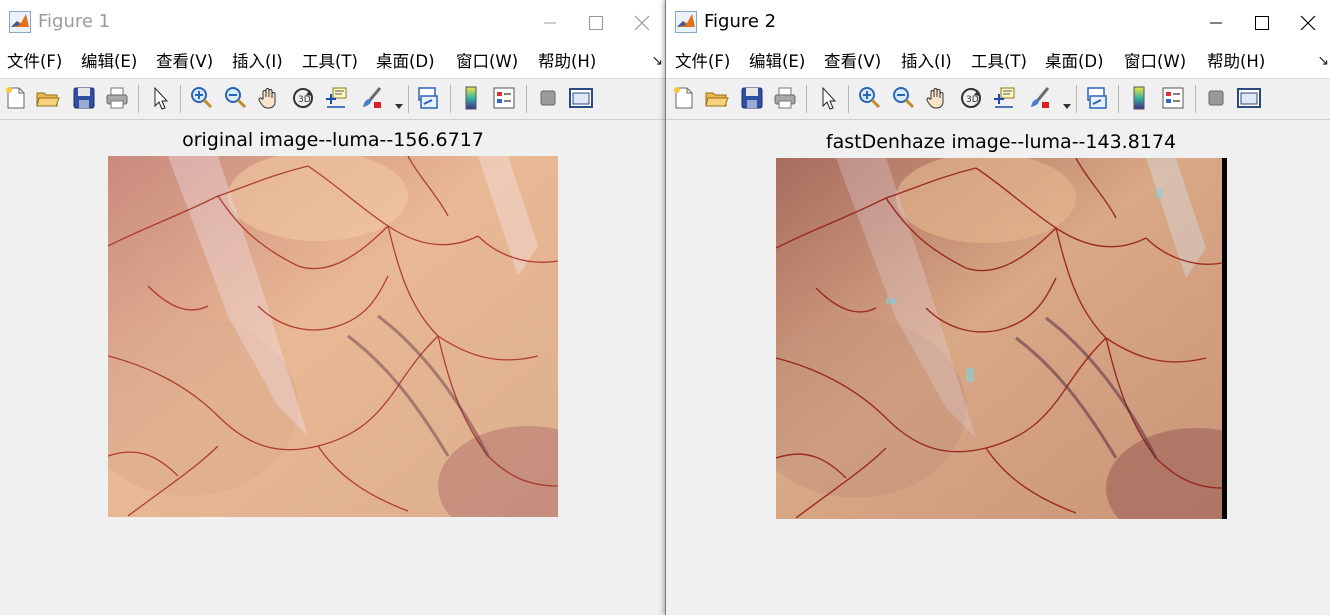 The image size is (1330, 615). I want to click on axes-title: original image--luma--156.6717, so click(333, 140).